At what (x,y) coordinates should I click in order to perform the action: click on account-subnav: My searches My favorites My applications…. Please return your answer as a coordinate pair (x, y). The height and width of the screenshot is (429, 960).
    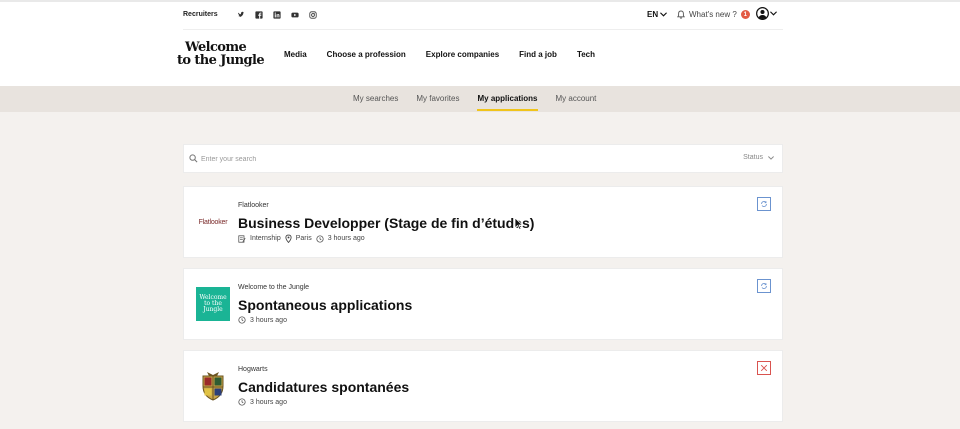
    Looking at the image, I should click on (480, 99).